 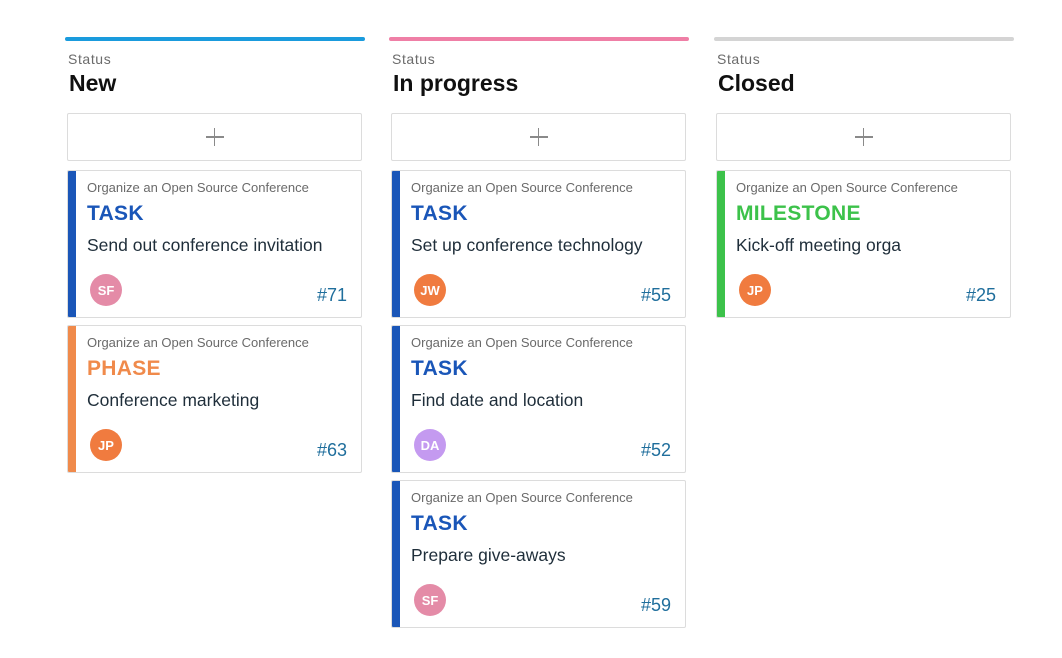 What do you see at coordinates (656, 450) in the screenshot?
I see `card-id-link: #52` at bounding box center [656, 450].